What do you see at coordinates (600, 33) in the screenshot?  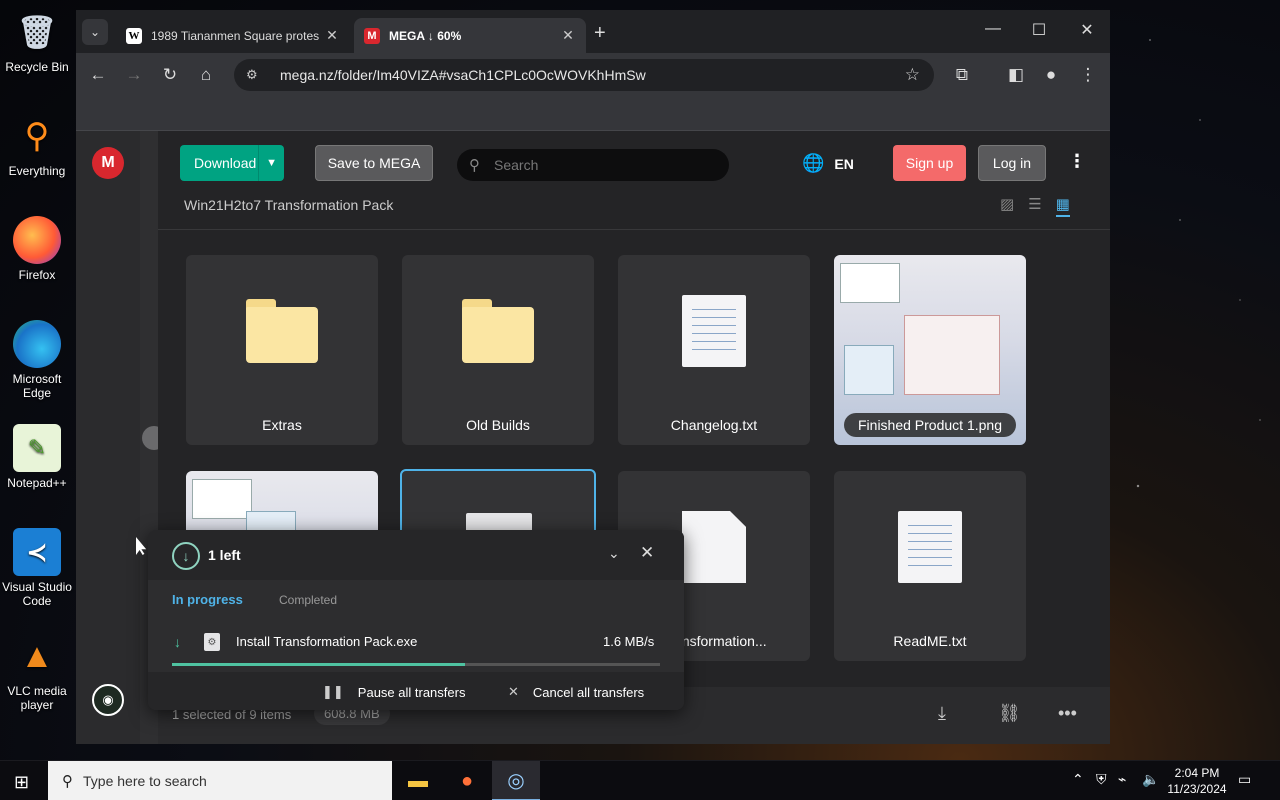 I see `new-tab-icon: +` at bounding box center [600, 33].